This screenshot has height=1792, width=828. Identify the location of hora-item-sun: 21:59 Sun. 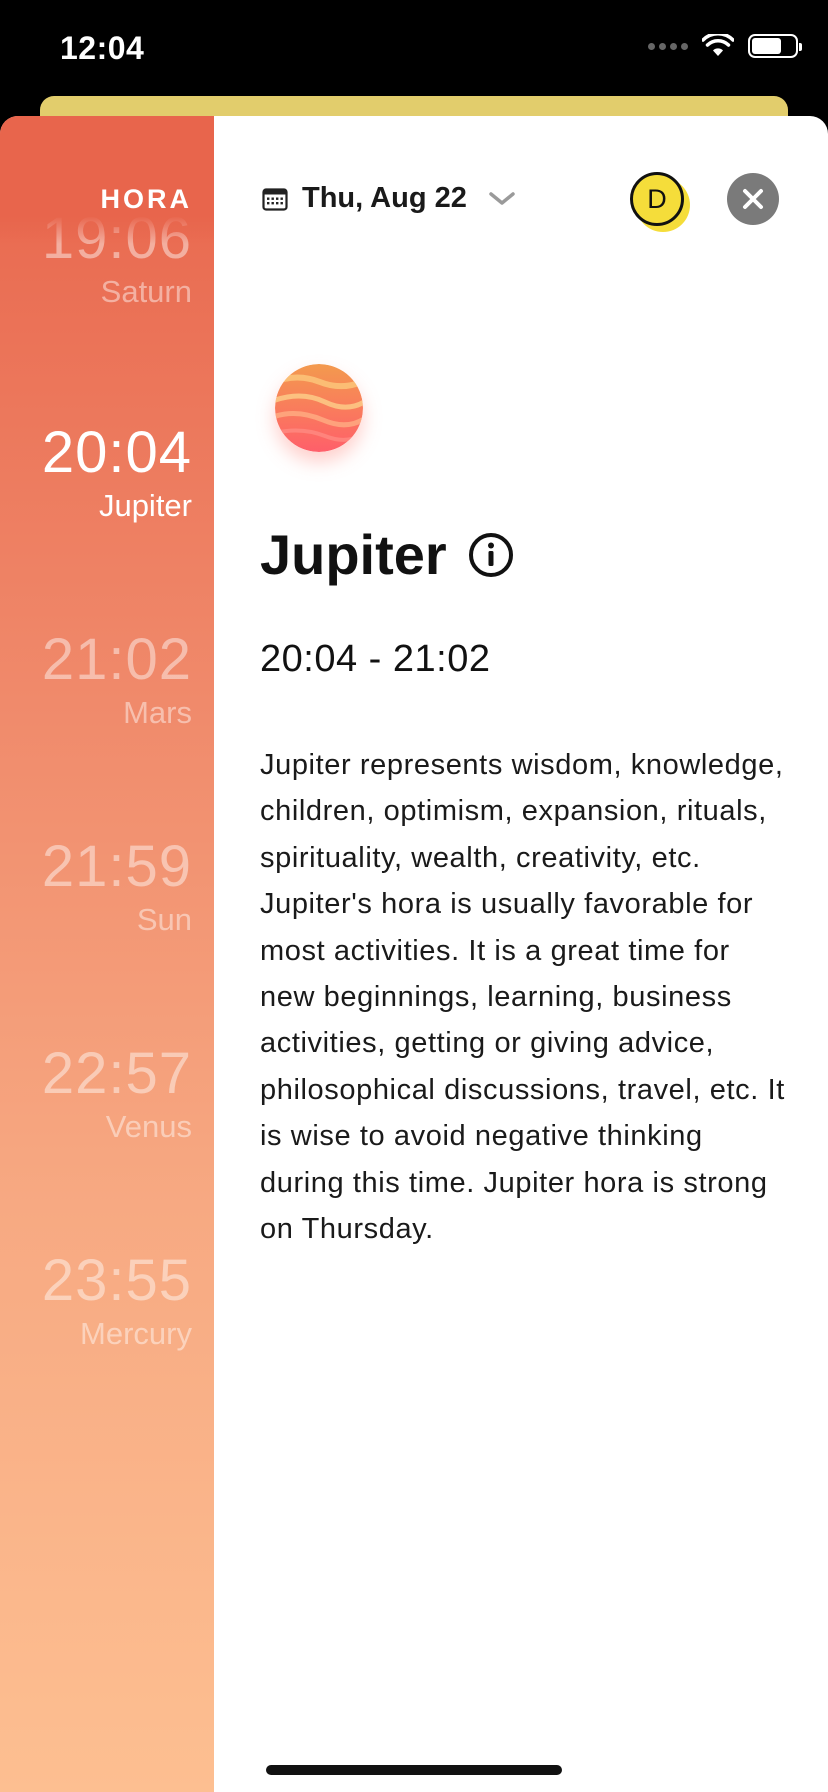
(117, 888).